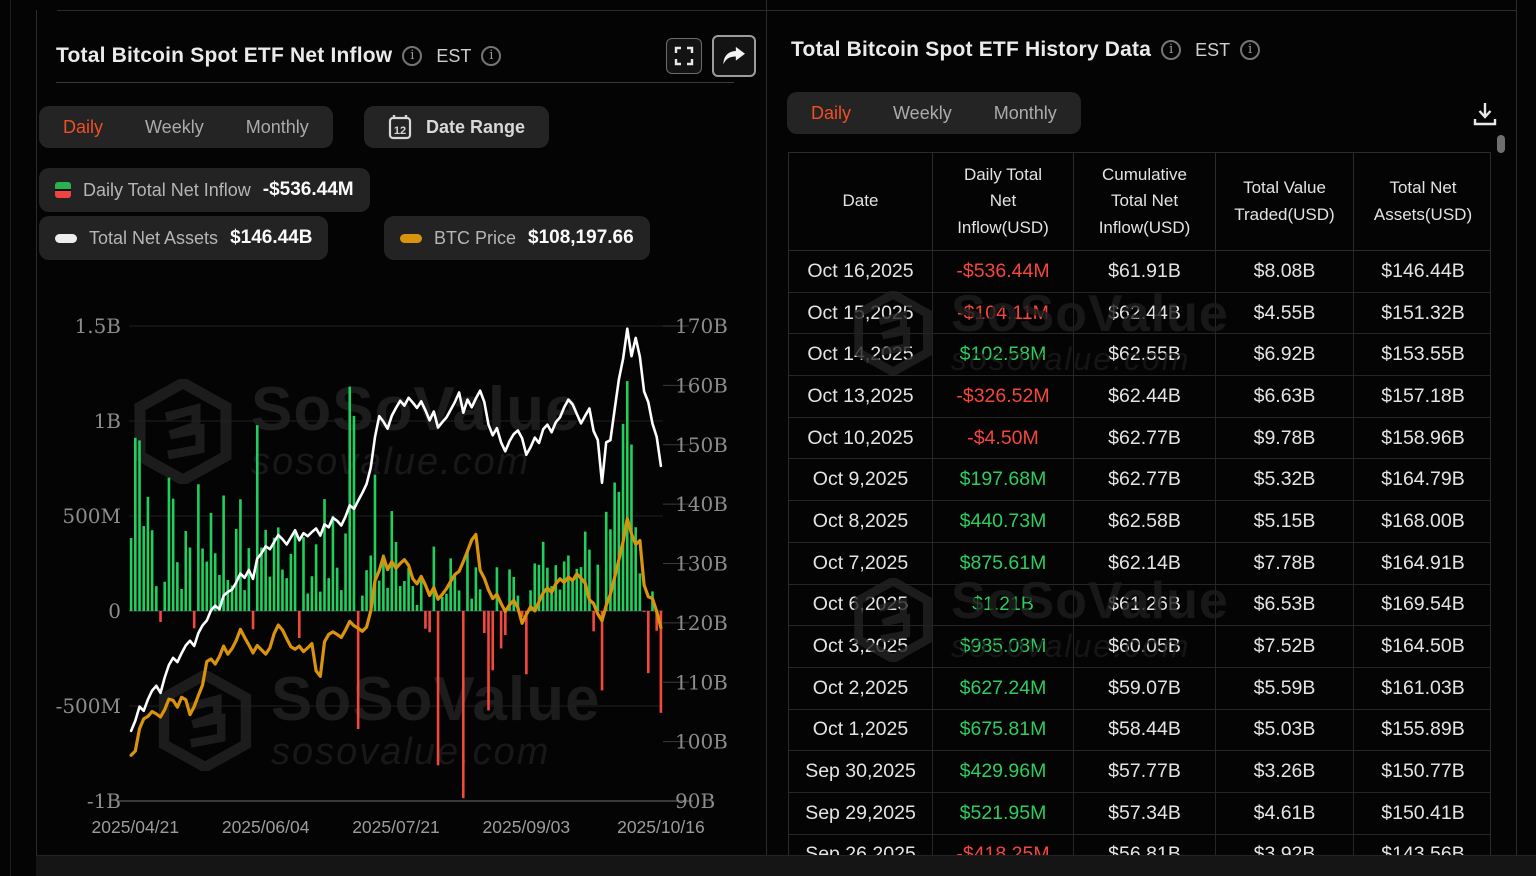  I want to click on chart-period-tabs: Daily Weekly Monthly, so click(186, 127).